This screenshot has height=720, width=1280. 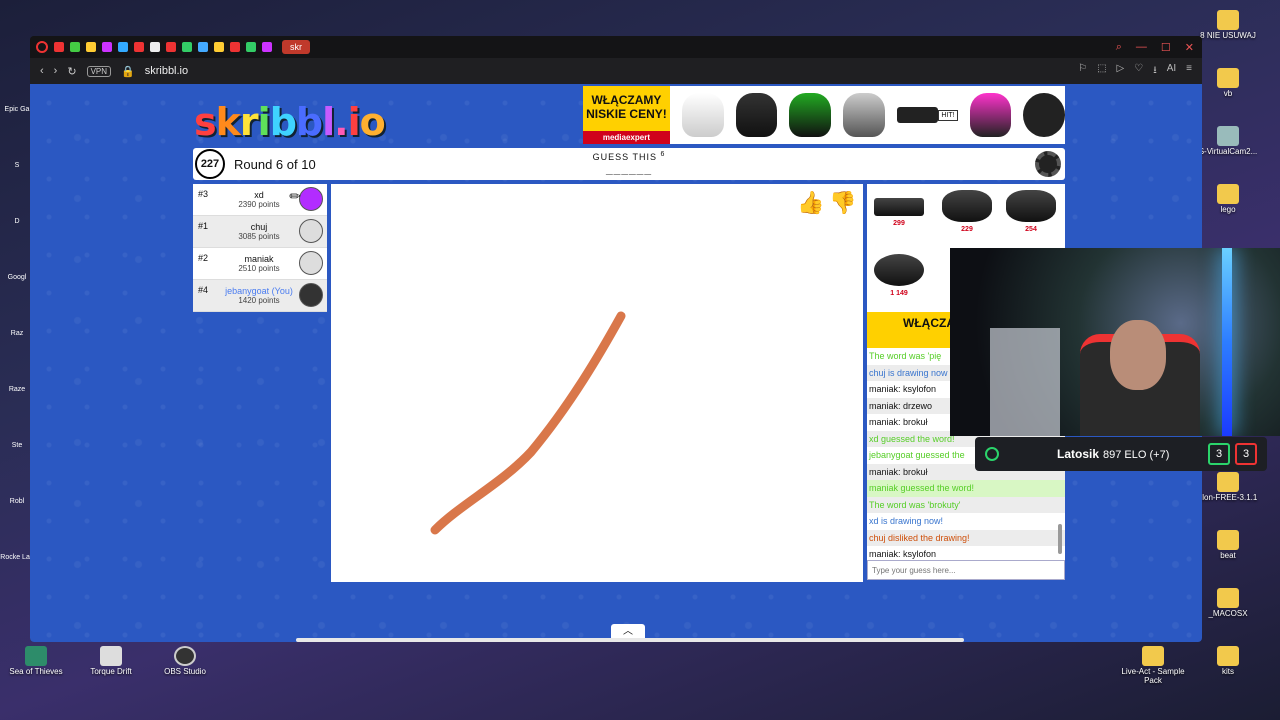 I want to click on player-row: #2 maniak 2510 points, so click(x=260, y=264).